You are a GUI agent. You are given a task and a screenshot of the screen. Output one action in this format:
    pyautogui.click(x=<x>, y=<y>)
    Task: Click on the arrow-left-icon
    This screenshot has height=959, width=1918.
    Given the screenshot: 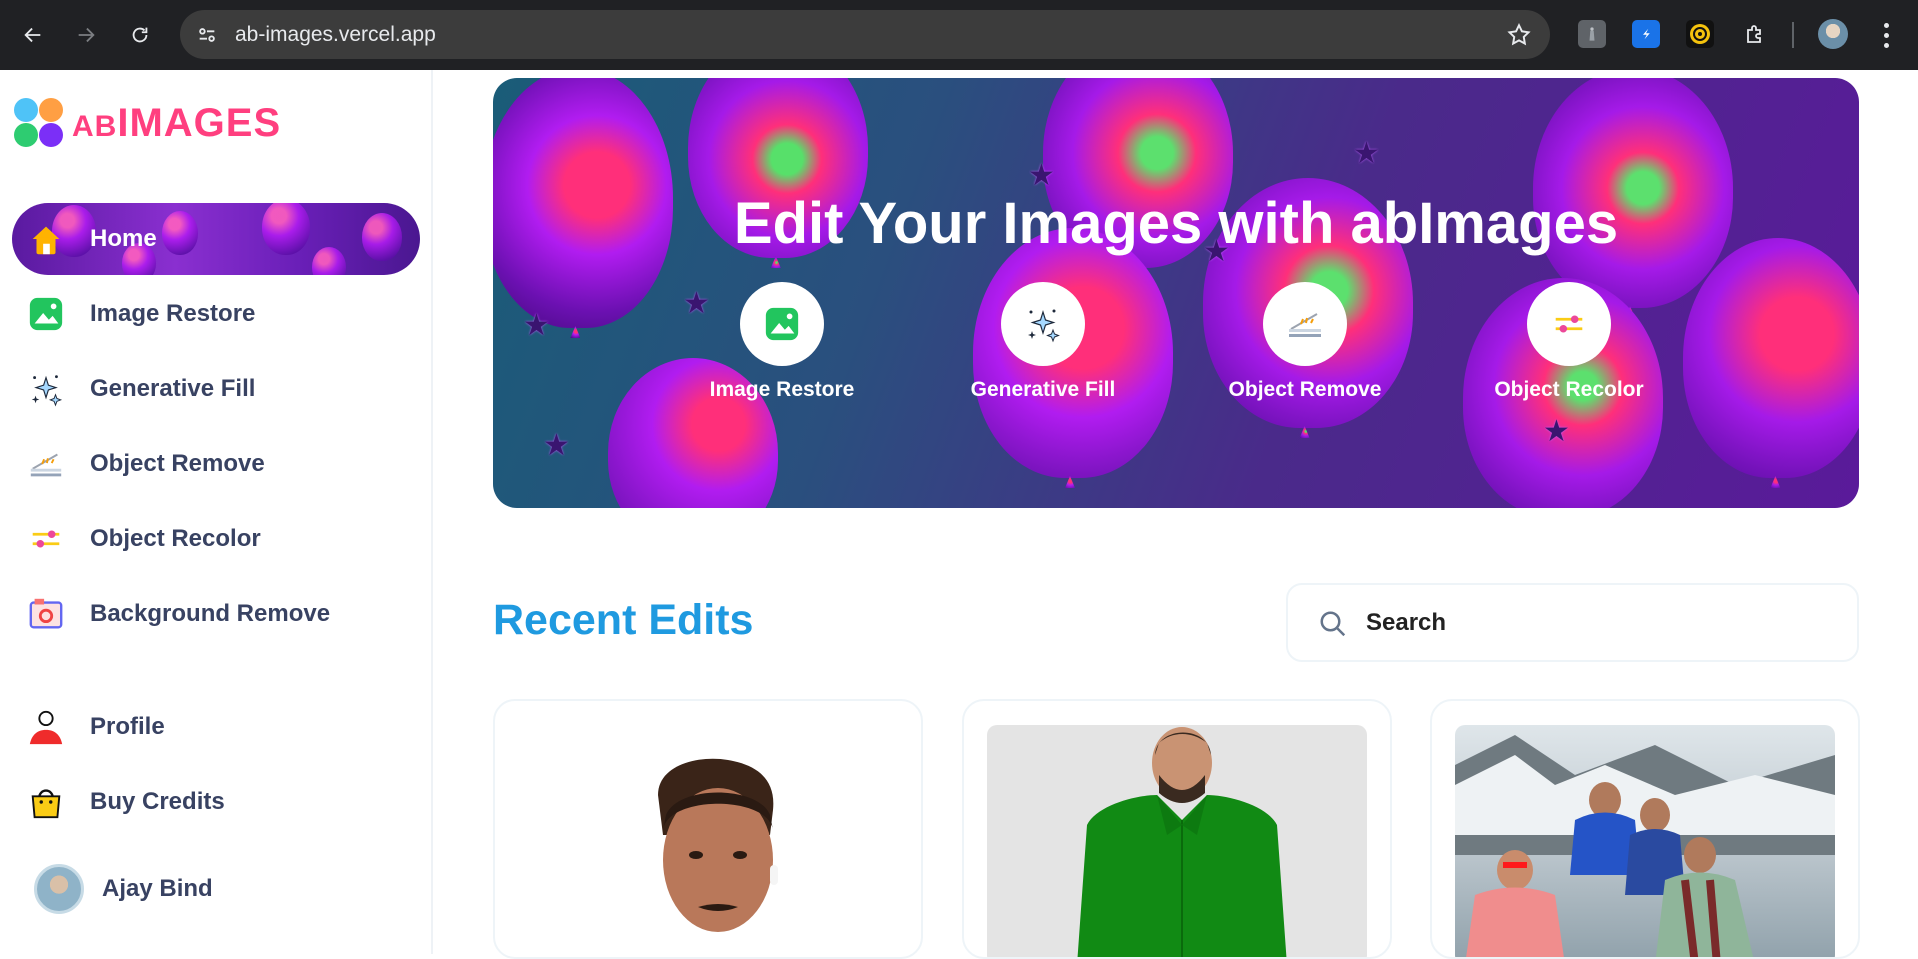 What is the action you would take?
    pyautogui.click(x=32, y=35)
    